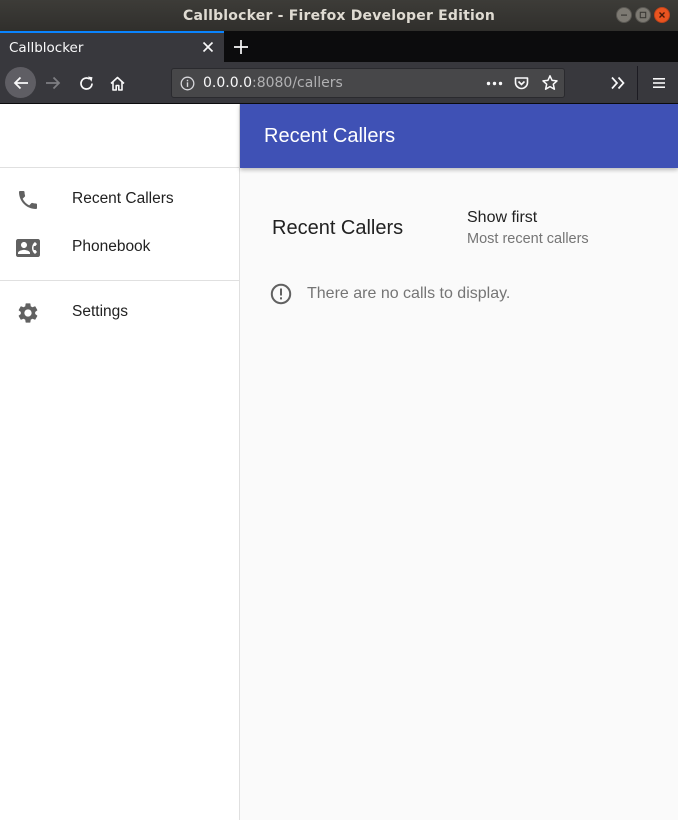 The image size is (678, 820). What do you see at coordinates (28, 200) in the screenshot?
I see `phone-icon` at bounding box center [28, 200].